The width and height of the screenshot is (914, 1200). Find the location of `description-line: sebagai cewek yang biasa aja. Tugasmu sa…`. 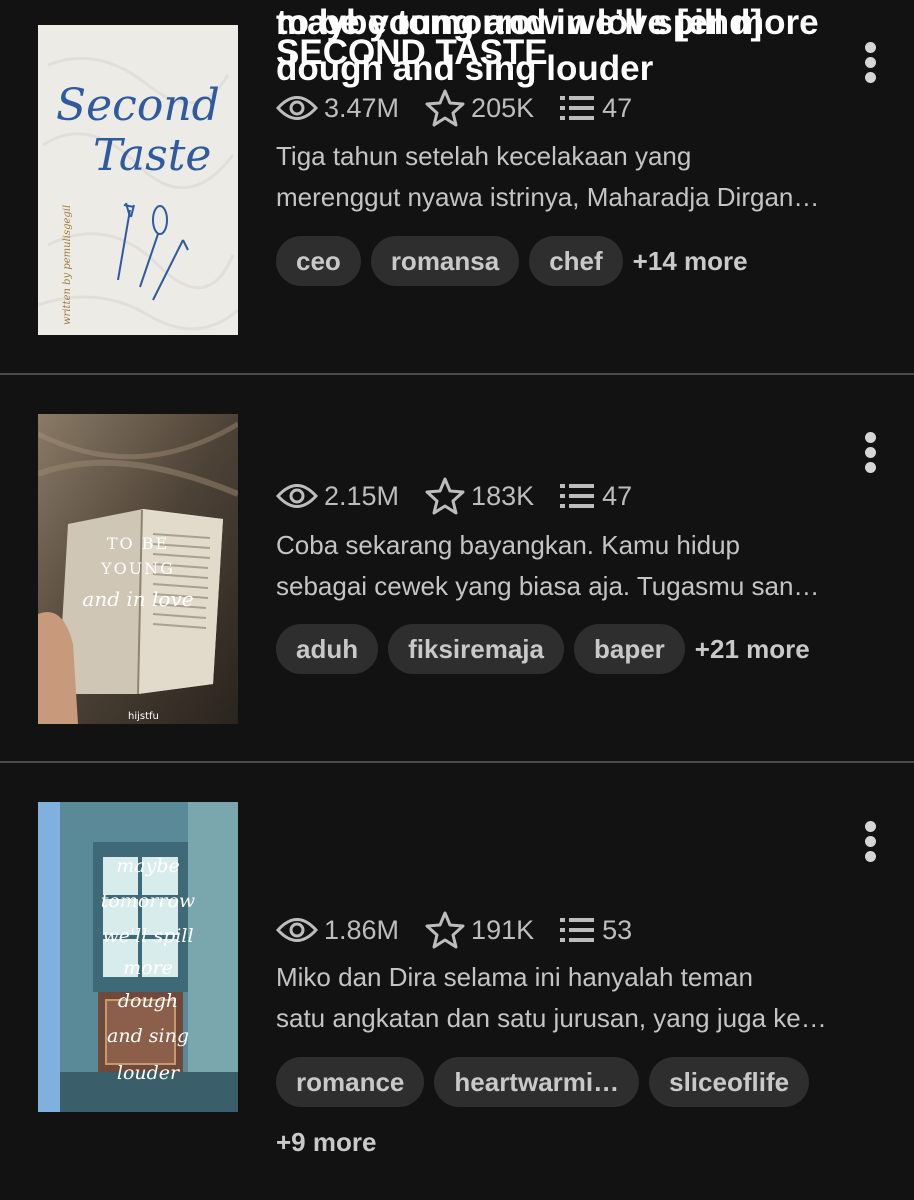

description-line: sebagai cewek yang biasa aja. Tugasmu sa… is located at coordinates (548, 586).